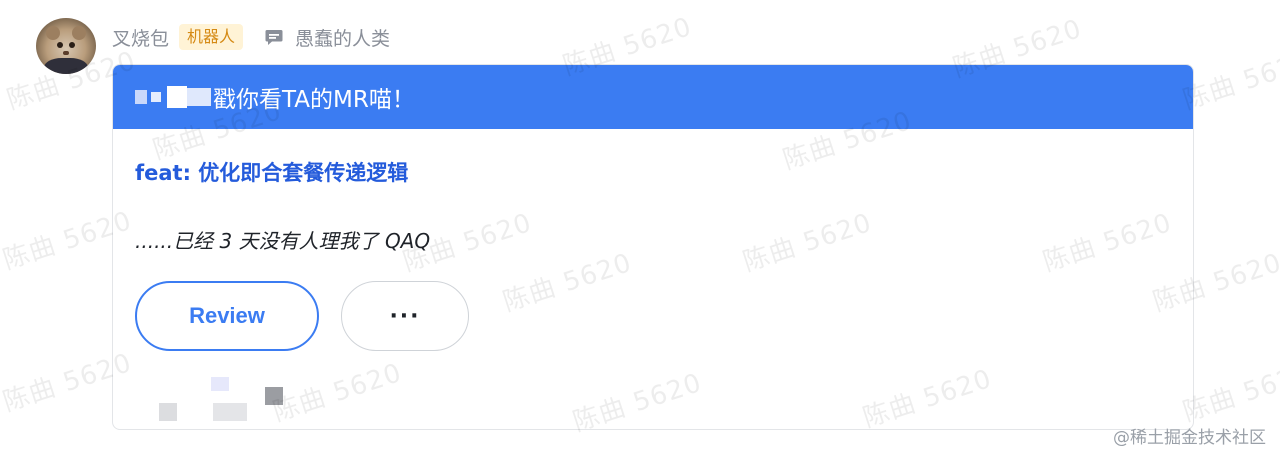 Image resolution: width=1280 pixels, height=460 pixels. What do you see at coordinates (211, 37) in the screenshot?
I see `bot-badge: 机器人` at bounding box center [211, 37].